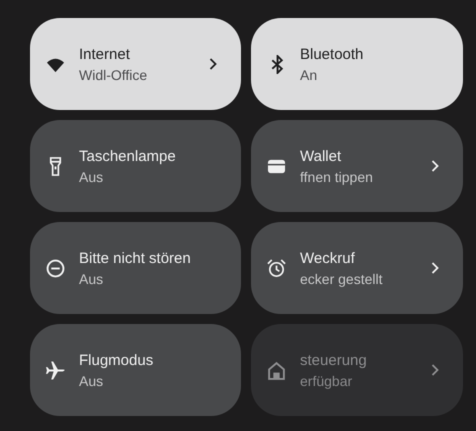 The image size is (476, 431). Describe the element at coordinates (135, 268) in the screenshot. I see `quick-settings-tile: Bitte nicht stören Aus` at that location.